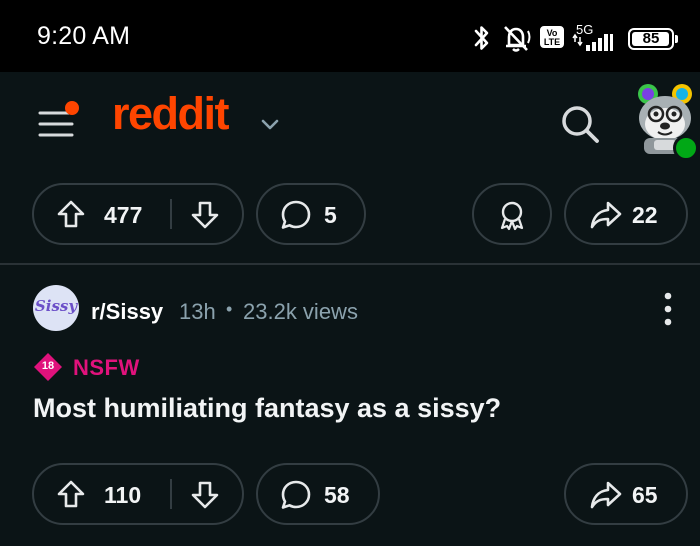 This screenshot has height=546, width=700. Describe the element at coordinates (127, 312) in the screenshot. I see `subreddit-name: r/Sissy` at that location.